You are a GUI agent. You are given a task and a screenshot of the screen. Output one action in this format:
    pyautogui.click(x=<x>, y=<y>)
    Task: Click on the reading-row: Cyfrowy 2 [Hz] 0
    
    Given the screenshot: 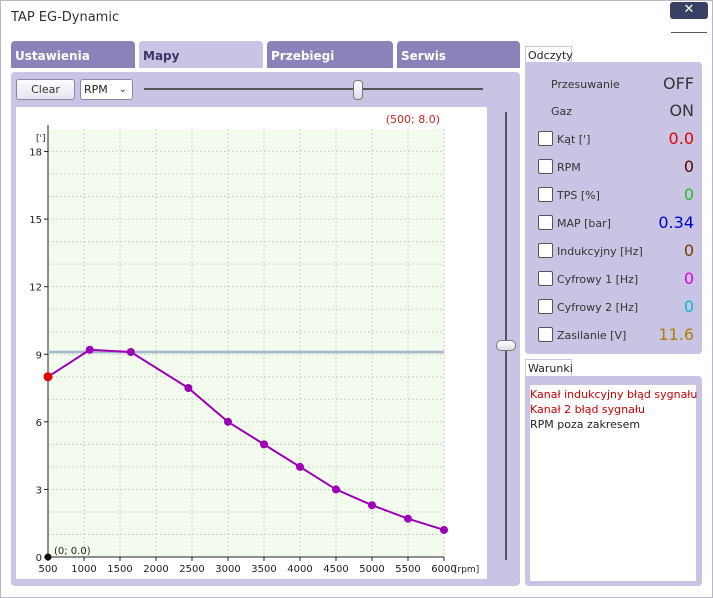 What is the action you would take?
    pyautogui.click(x=613, y=307)
    